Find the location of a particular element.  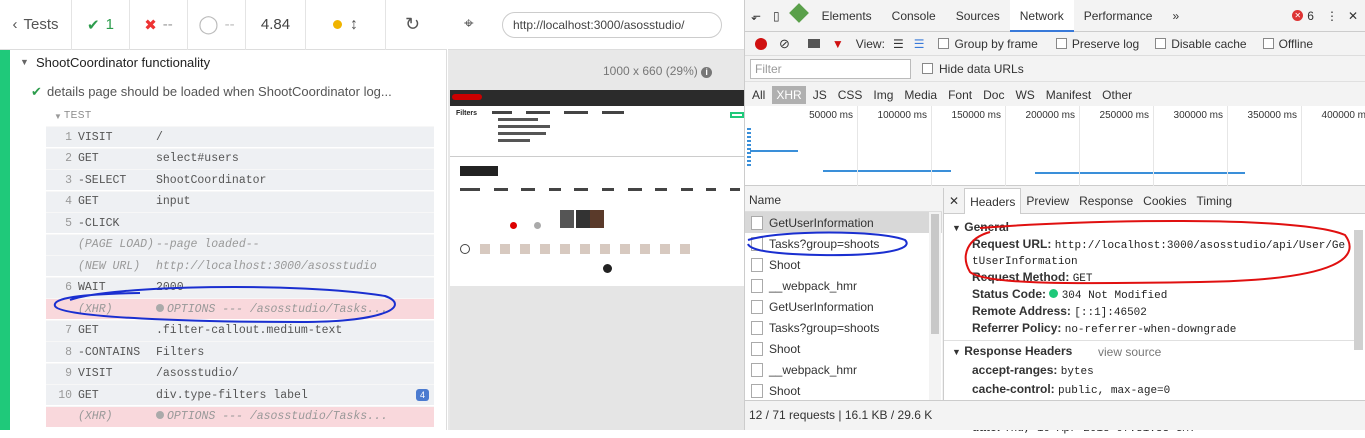

type-filter-other: Other is located at coordinates (1117, 95).